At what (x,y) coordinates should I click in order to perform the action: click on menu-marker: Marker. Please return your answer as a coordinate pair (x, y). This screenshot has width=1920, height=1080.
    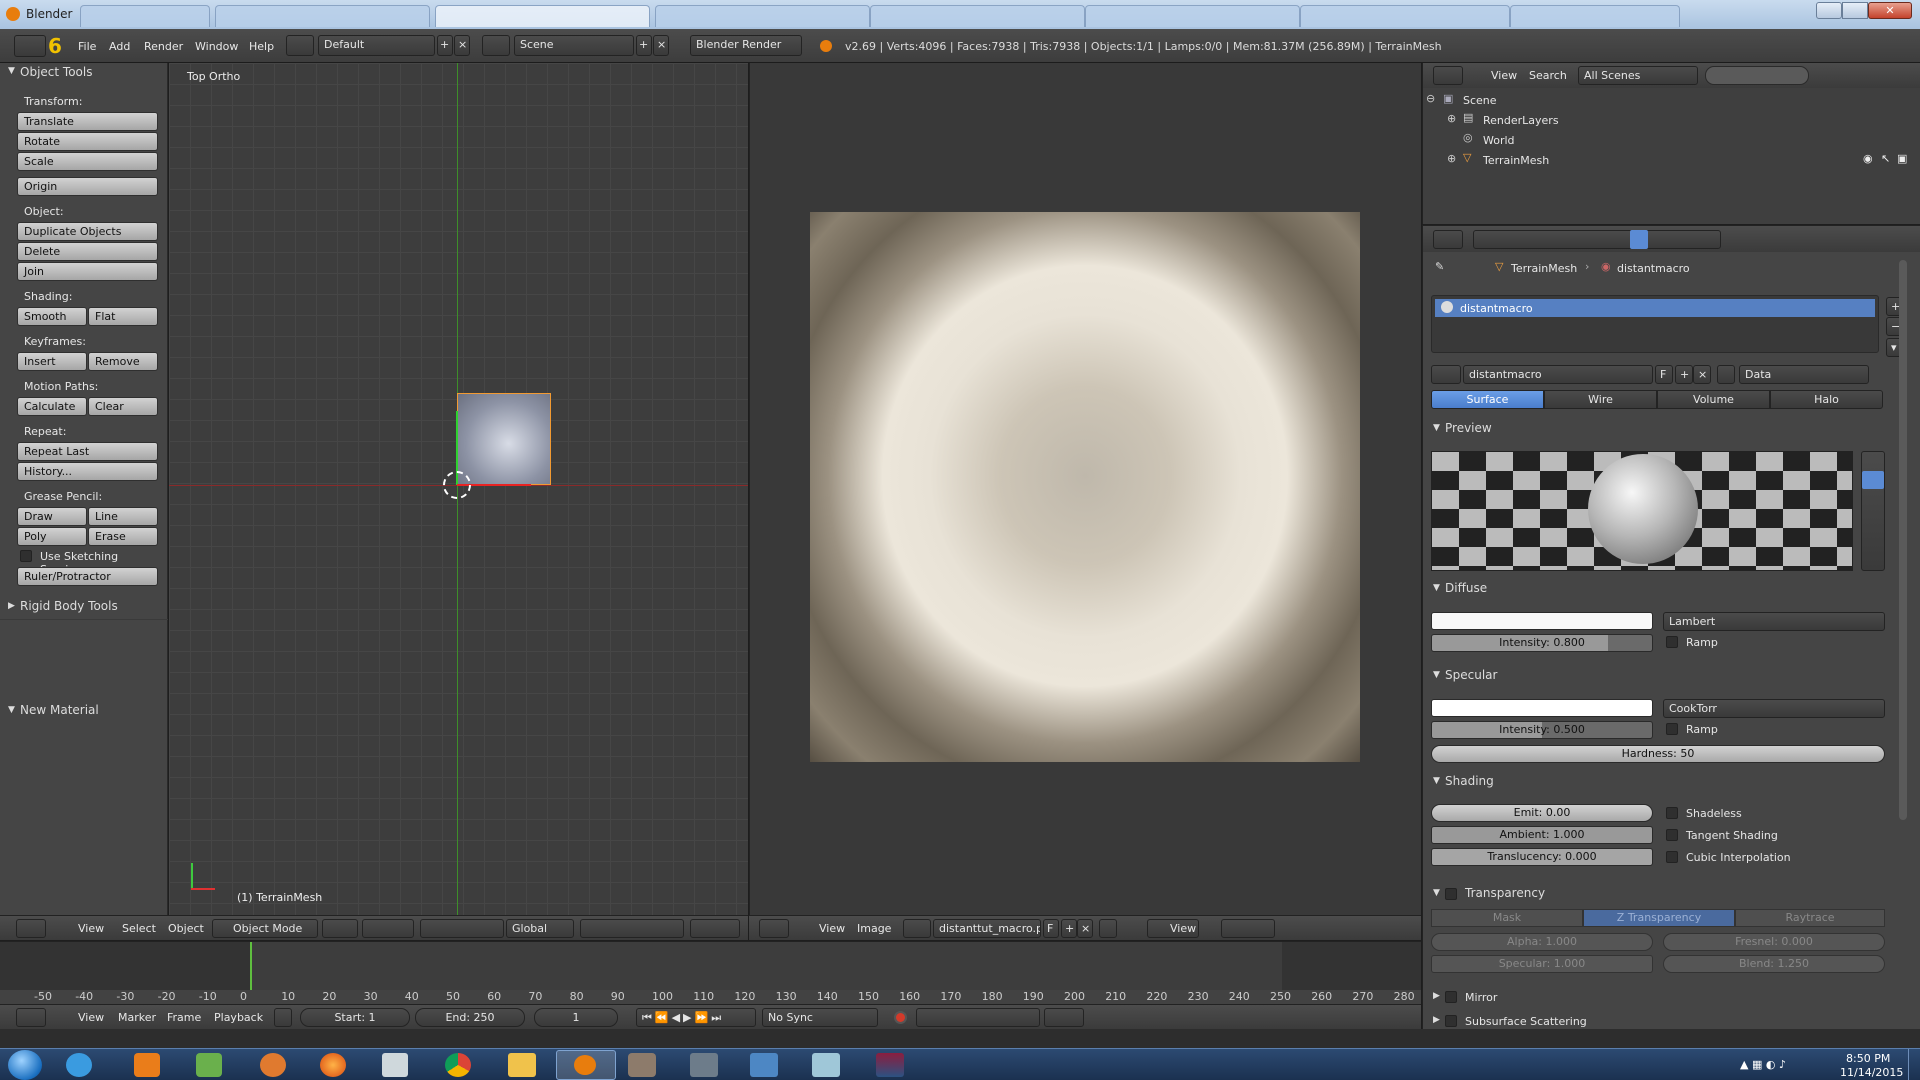
    Looking at the image, I should click on (137, 1017).